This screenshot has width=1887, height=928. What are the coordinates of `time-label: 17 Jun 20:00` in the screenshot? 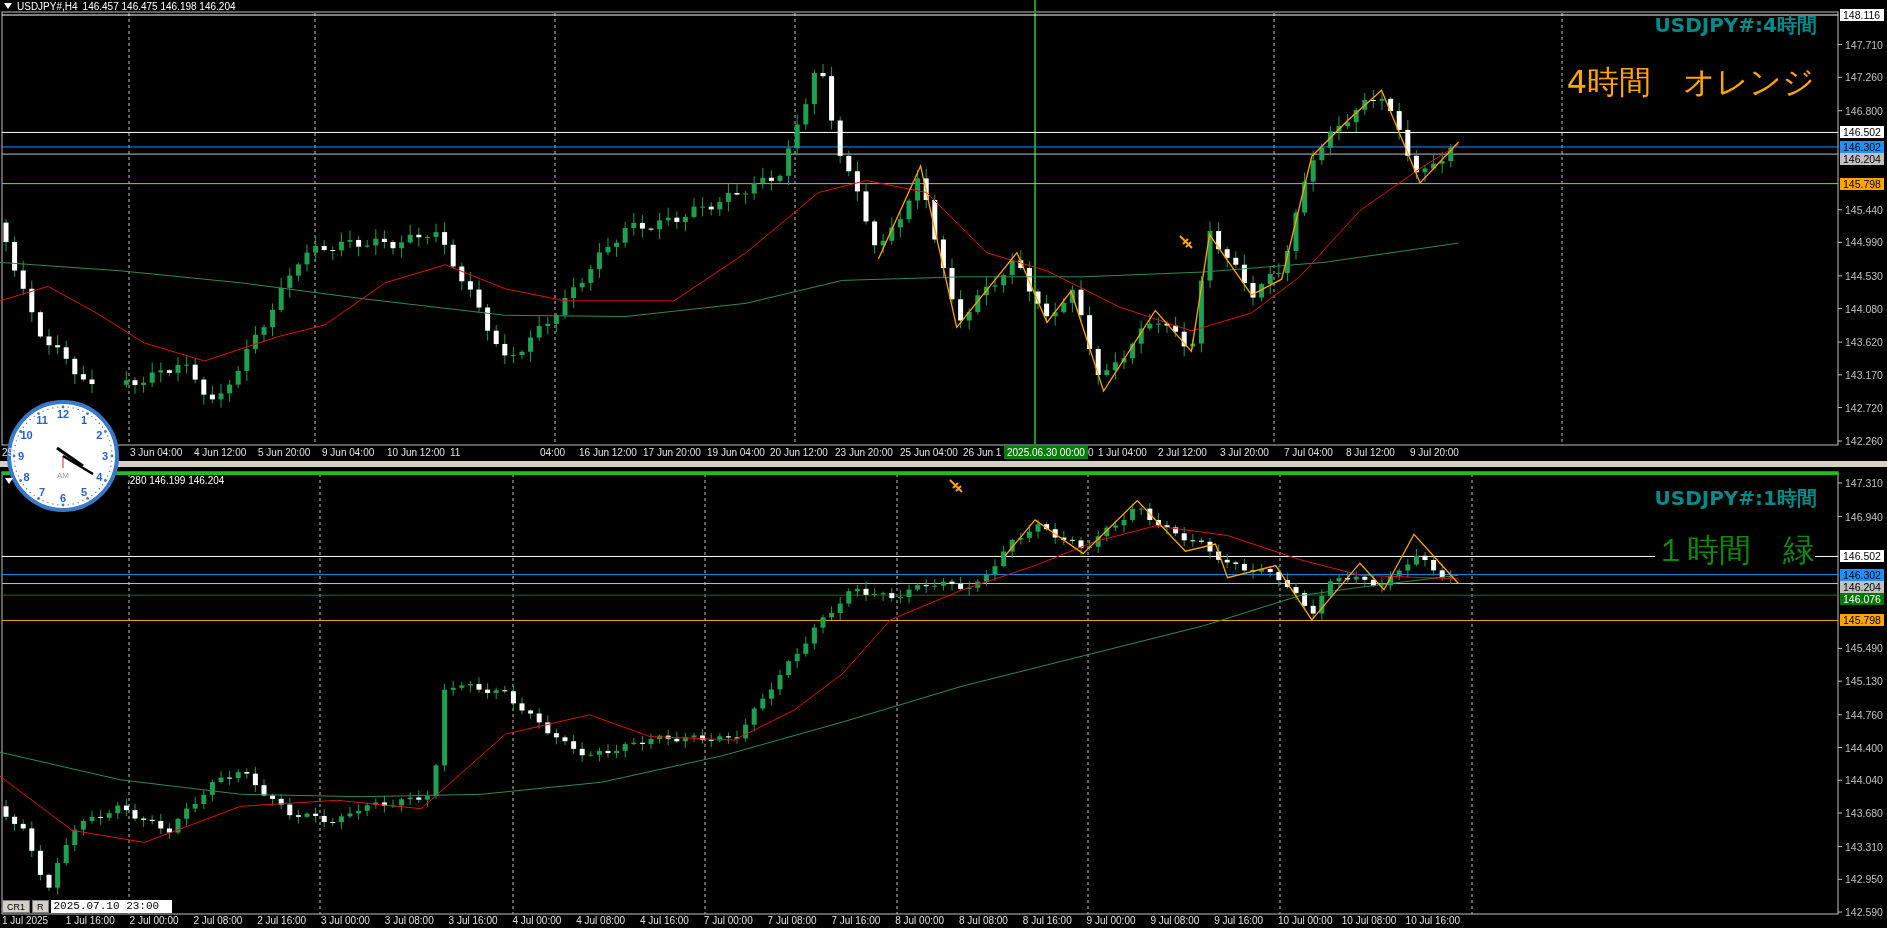 It's located at (672, 453).